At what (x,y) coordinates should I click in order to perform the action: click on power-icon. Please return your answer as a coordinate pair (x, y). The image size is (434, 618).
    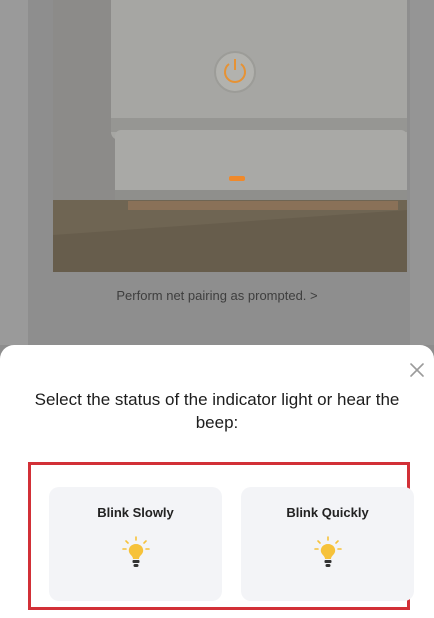
    Looking at the image, I should click on (235, 72).